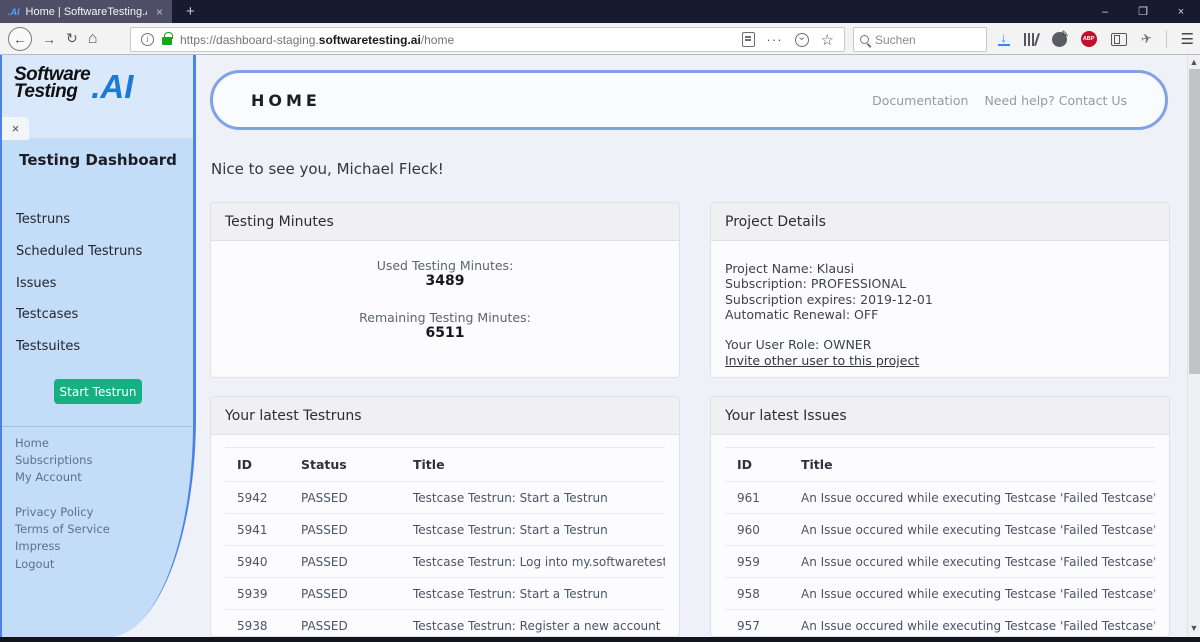  I want to click on card-title: Your latest Testruns, so click(445, 416).